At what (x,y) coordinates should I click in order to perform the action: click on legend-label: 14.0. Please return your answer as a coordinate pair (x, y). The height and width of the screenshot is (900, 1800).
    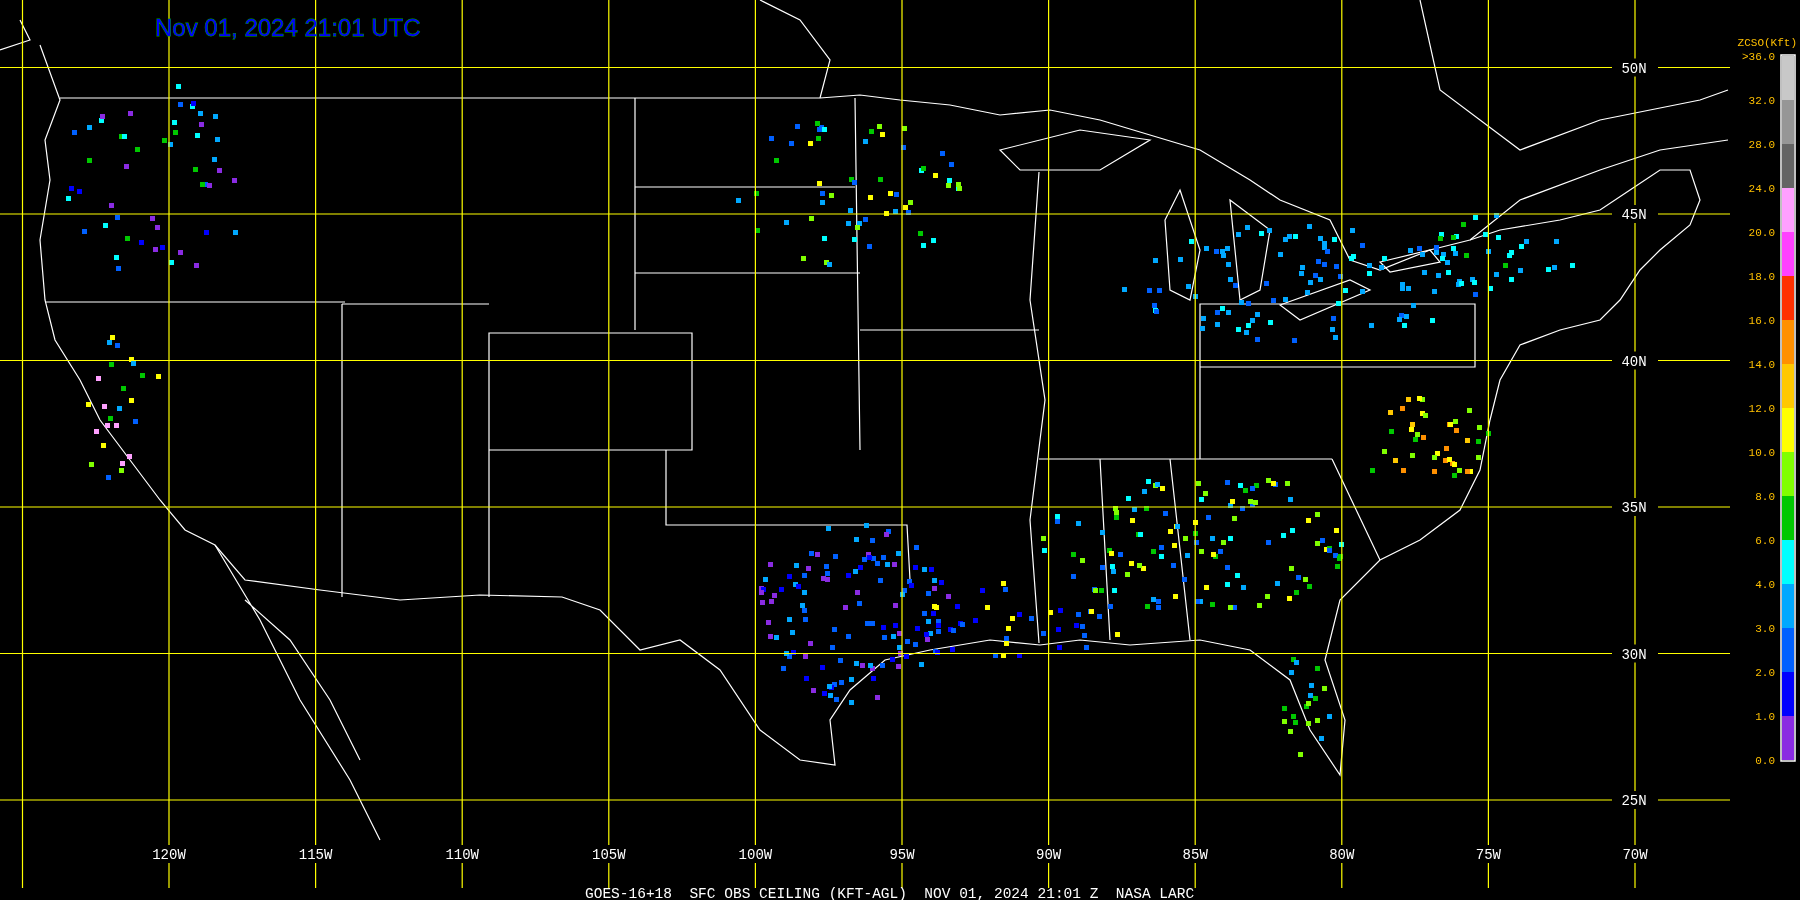
    Looking at the image, I should click on (1761, 365).